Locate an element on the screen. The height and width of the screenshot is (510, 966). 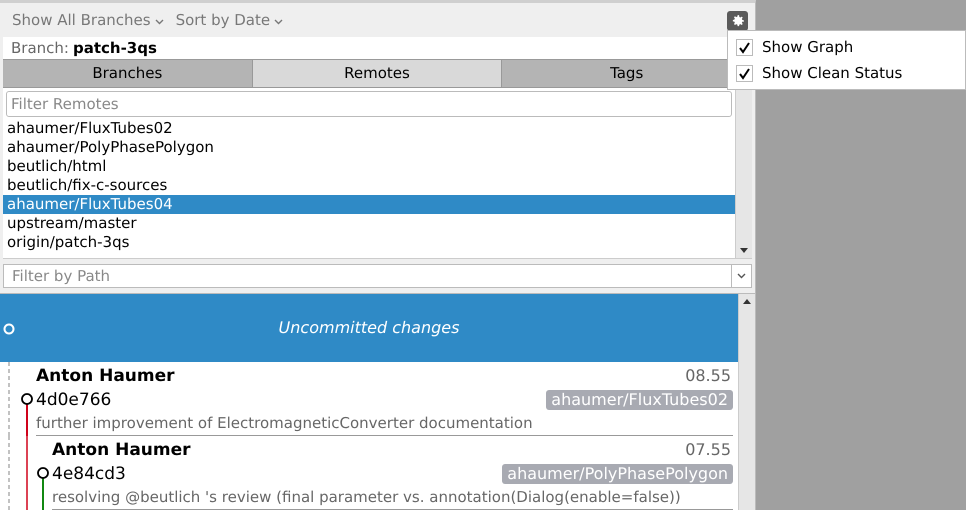
filter-path-field: Filter by Path is located at coordinates (367, 276).